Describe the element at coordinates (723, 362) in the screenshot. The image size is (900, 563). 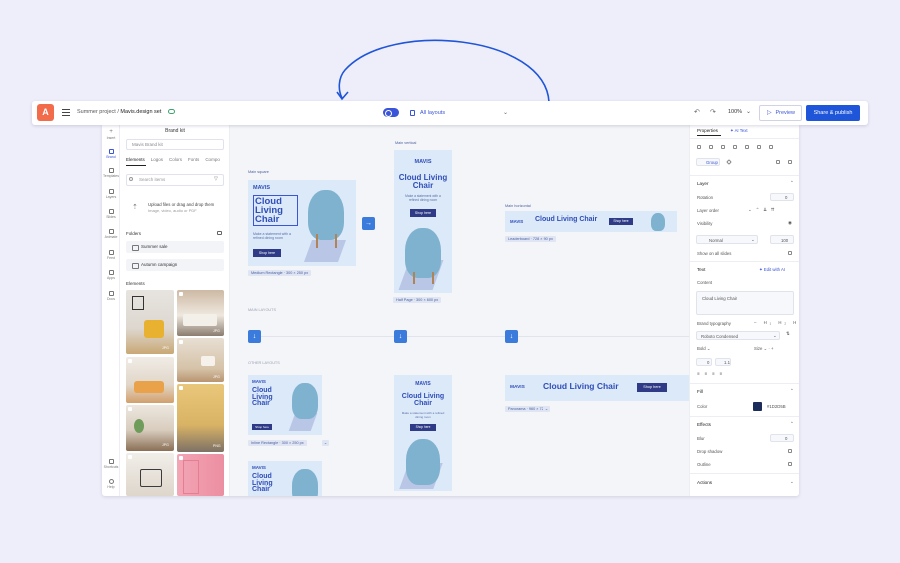
I see `line-height-input: 1.1` at that location.